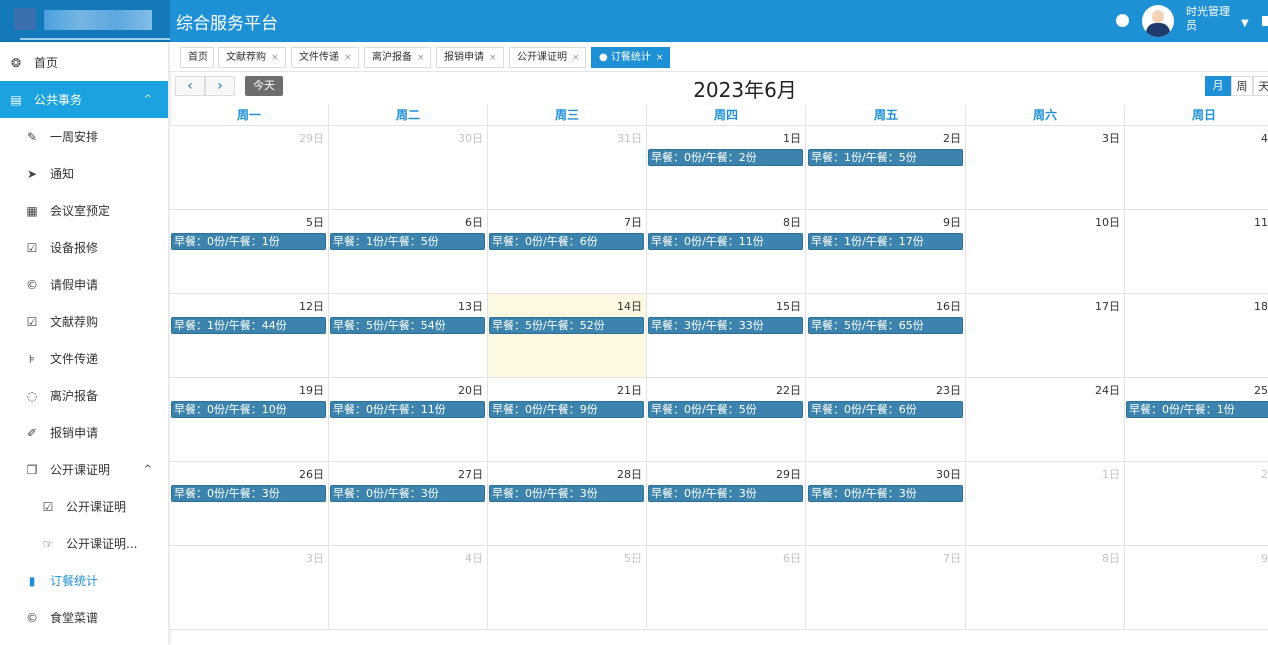 This screenshot has height=645, width=1268. Describe the element at coordinates (1260, 86) in the screenshot. I see `view-day-button: 天` at that location.